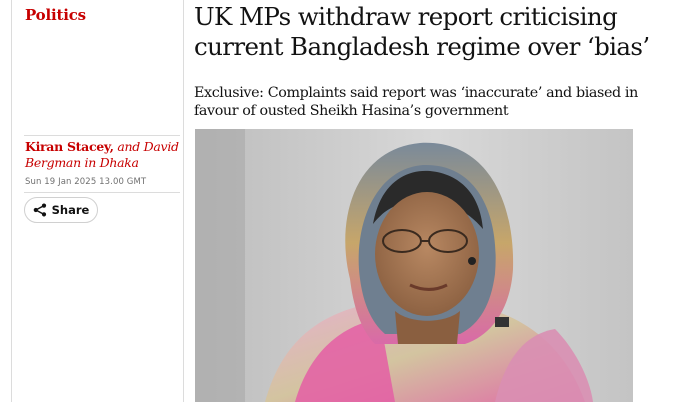 The height and width of the screenshot is (402, 700). What do you see at coordinates (183, 201) in the screenshot?
I see `column-divider-rule` at bounding box center [183, 201].